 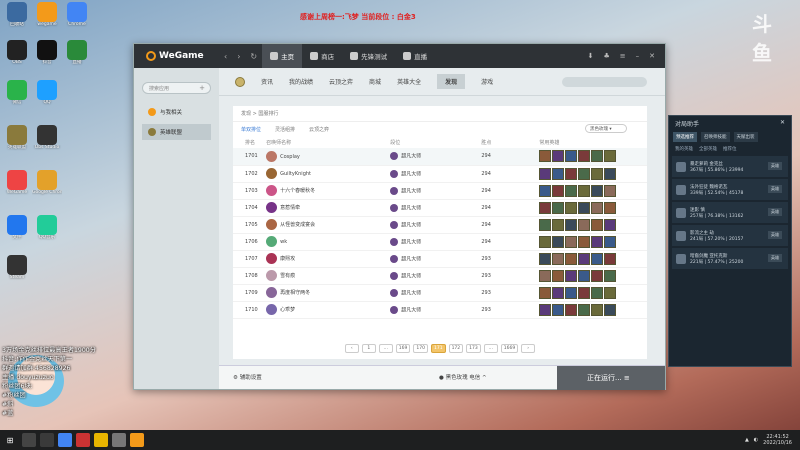 I want to click on subnav-item-游戏: 游戏, so click(x=487, y=81).